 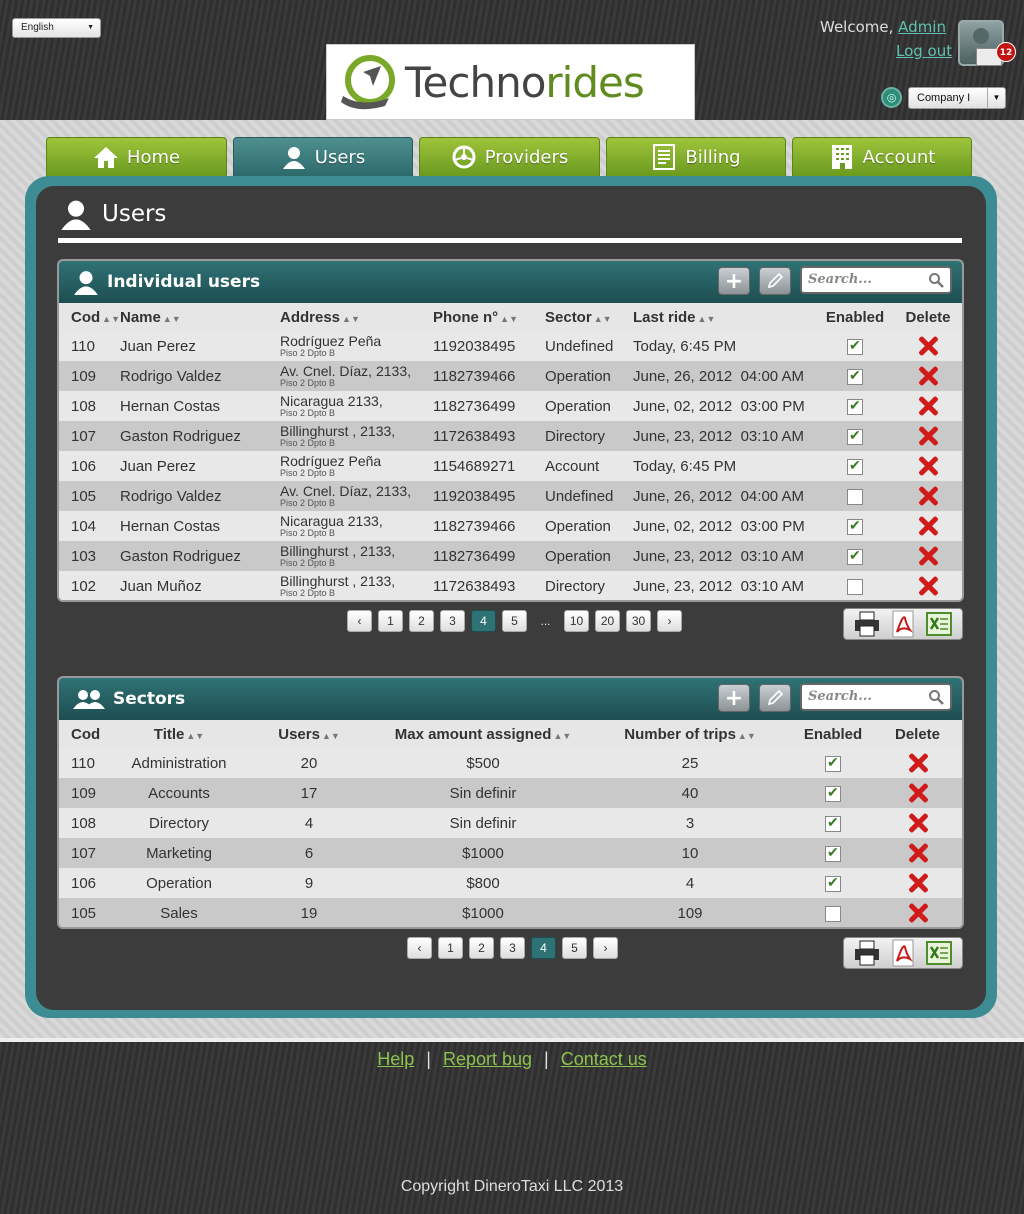 I want to click on avatar: 12, so click(x=987, y=43).